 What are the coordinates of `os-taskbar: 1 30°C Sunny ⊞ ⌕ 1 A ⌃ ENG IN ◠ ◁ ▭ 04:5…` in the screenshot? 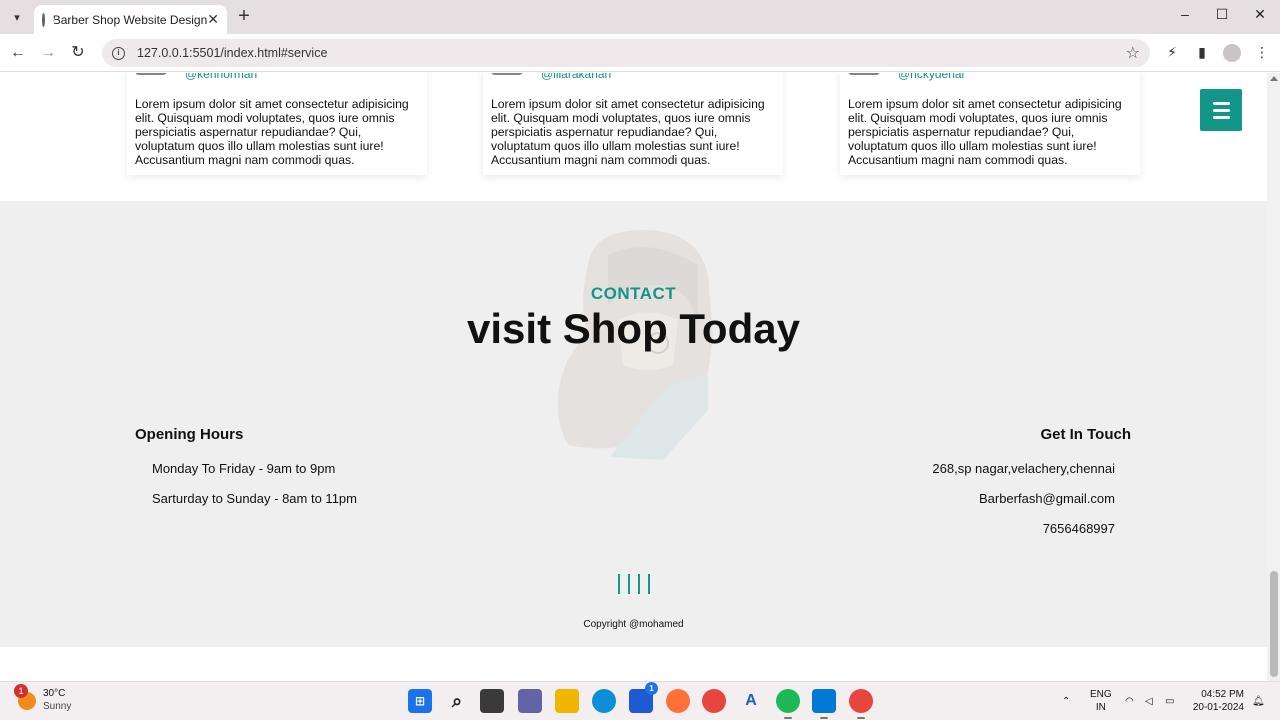 It's located at (640, 700).